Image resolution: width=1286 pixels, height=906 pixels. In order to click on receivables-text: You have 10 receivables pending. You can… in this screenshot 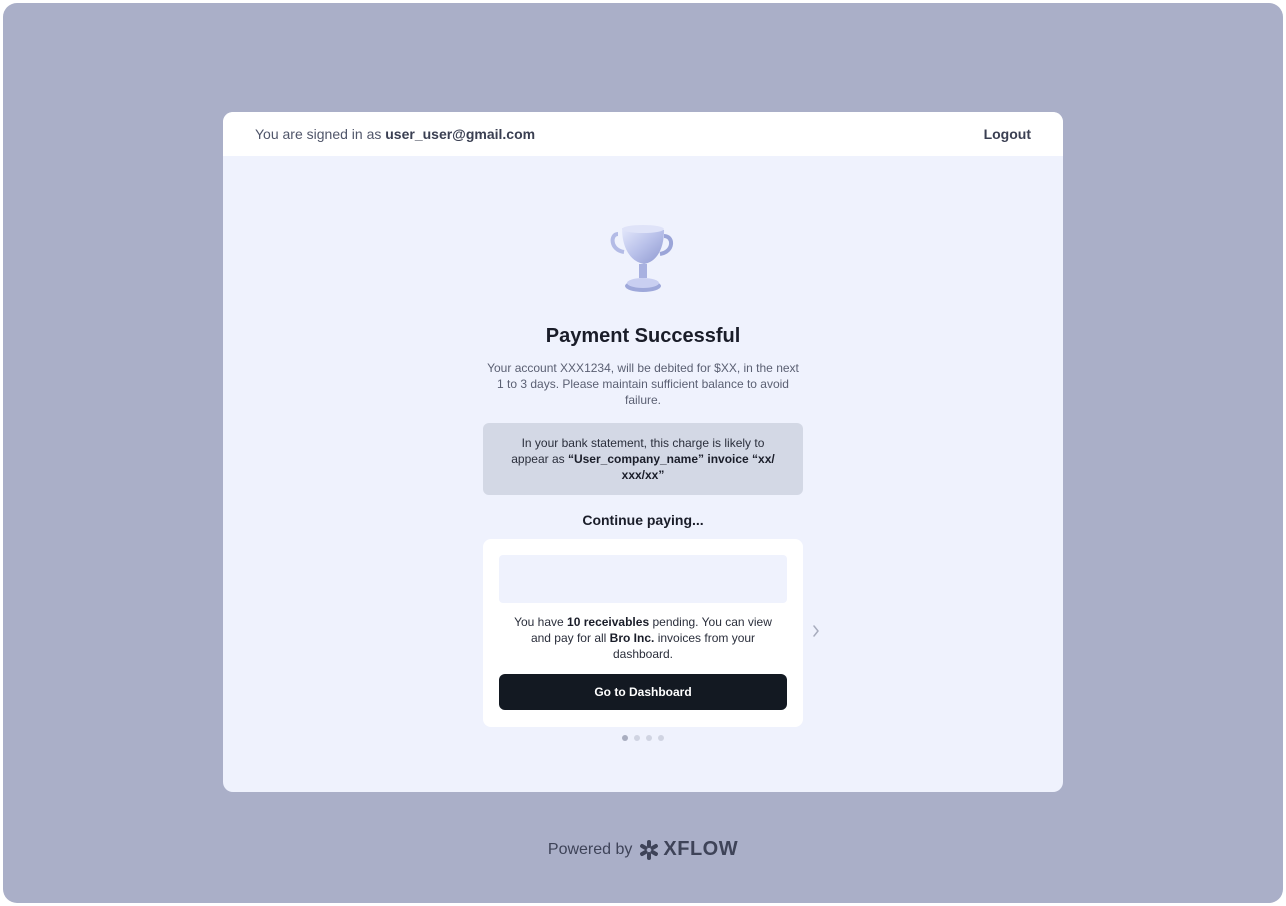, I will do `click(643, 638)`.